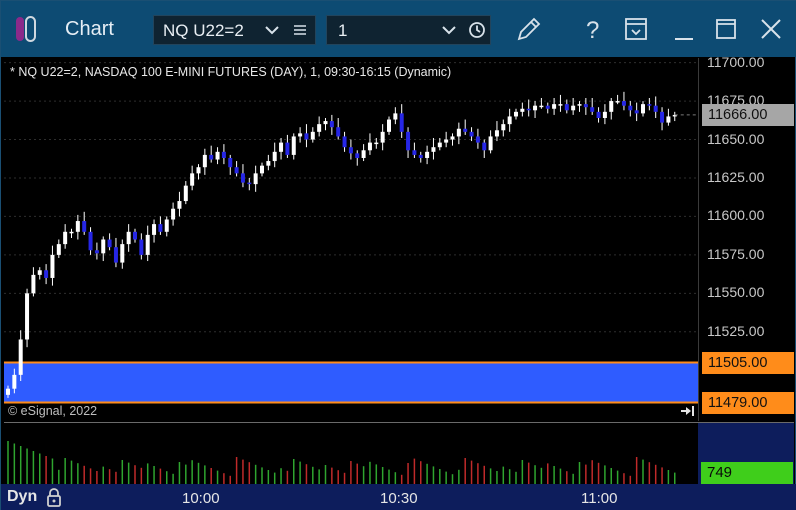 This screenshot has height=510, width=796. I want to click on price-tick-label: 11625.00, so click(736, 176).